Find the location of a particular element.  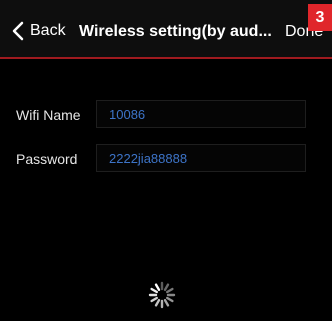

wifi-name-row: Wifi Name is located at coordinates (166, 115).